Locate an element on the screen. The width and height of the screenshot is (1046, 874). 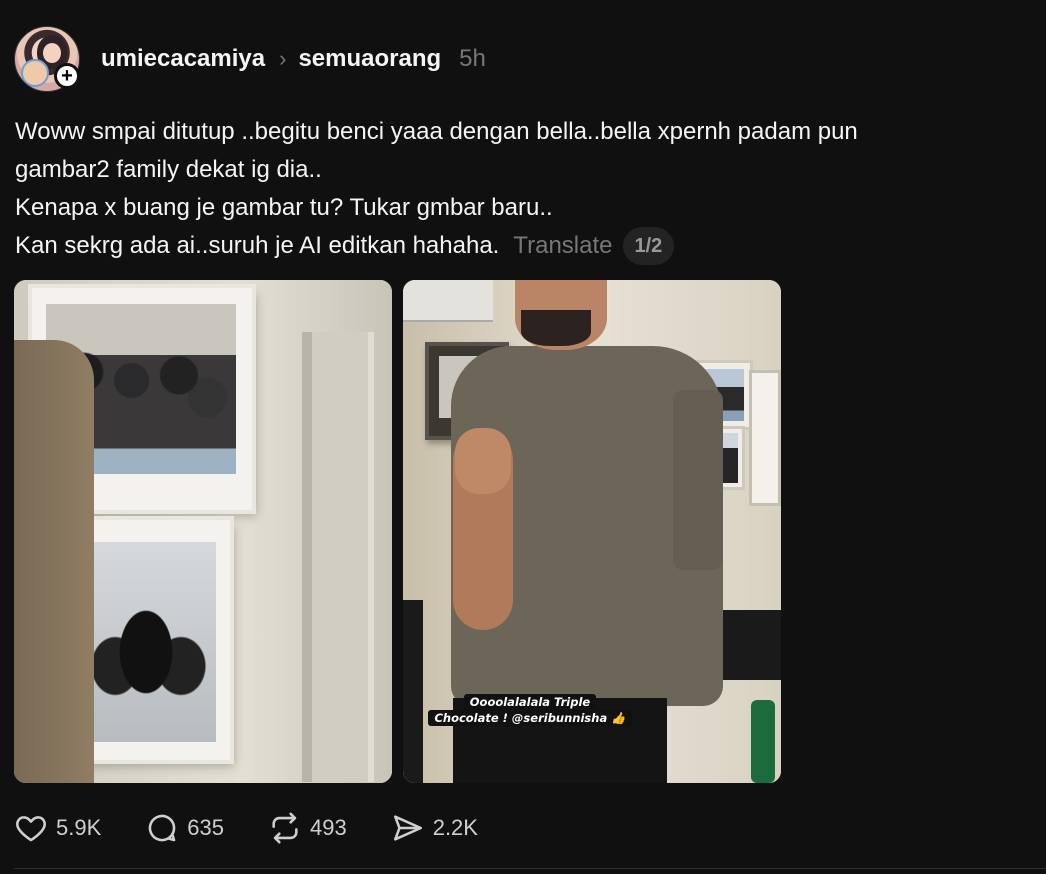
like-button: 5.9K is located at coordinates (57, 828).